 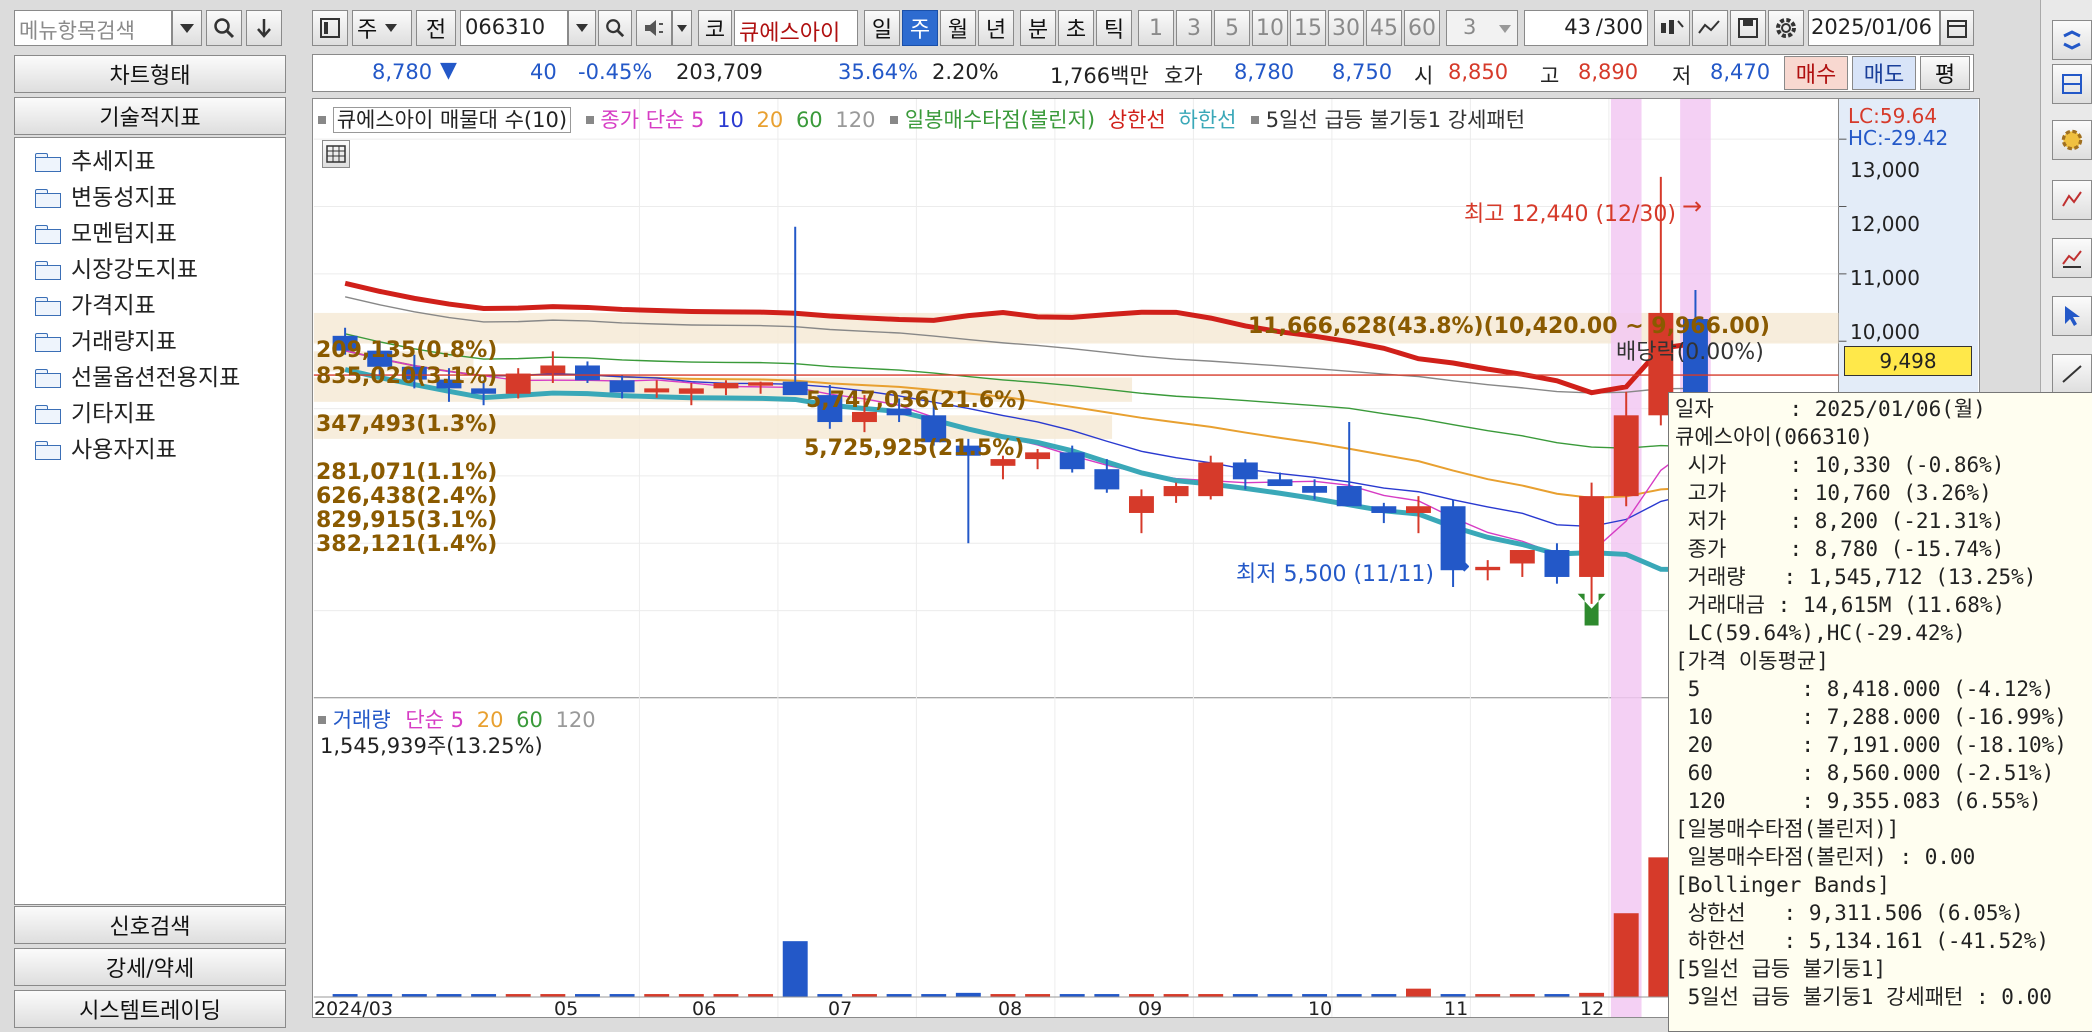 What do you see at coordinates (576, 720) in the screenshot?
I see `volume-legend-ma120: 120` at bounding box center [576, 720].